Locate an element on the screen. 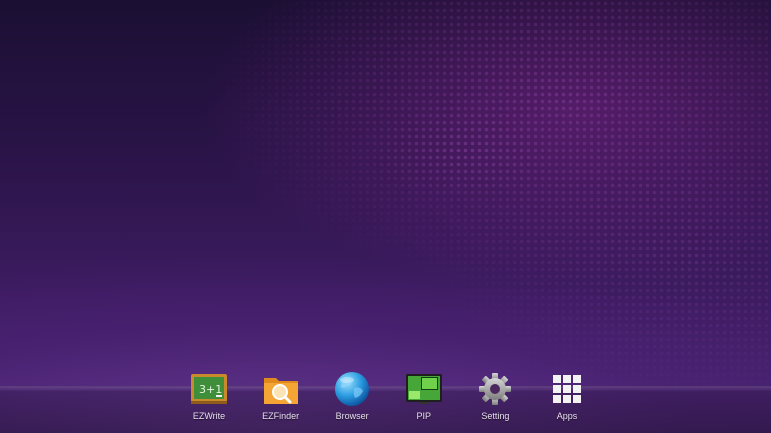  dock-item-ezfinder: EZFinder is located at coordinates (281, 399).